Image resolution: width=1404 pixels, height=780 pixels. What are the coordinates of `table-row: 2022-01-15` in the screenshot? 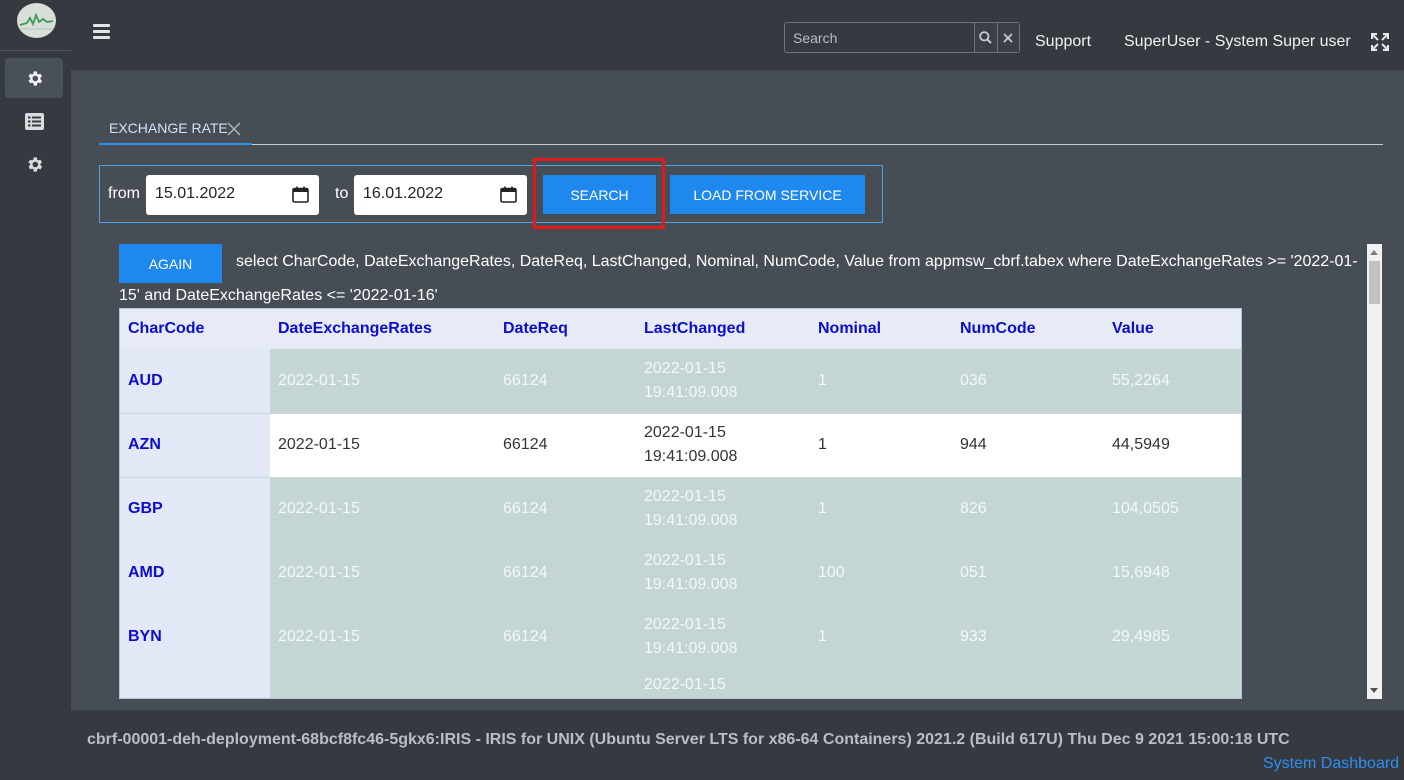 It's located at (680, 683).